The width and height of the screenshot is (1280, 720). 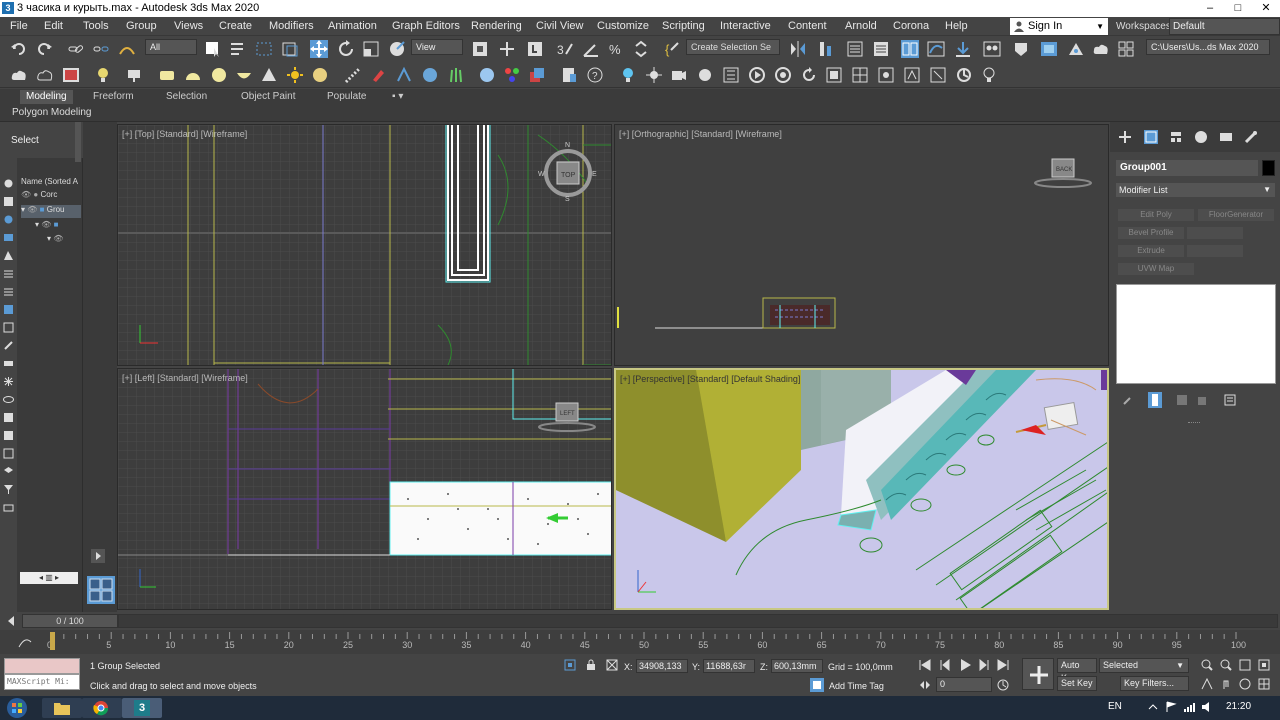 I want to click on project-folder-icon, so click(x=1126, y=49).